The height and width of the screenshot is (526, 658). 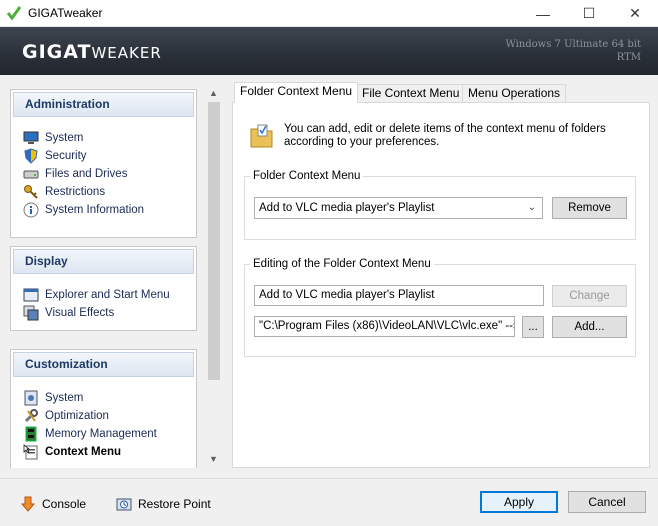 What do you see at coordinates (31, 416) in the screenshot?
I see `tools-icon` at bounding box center [31, 416].